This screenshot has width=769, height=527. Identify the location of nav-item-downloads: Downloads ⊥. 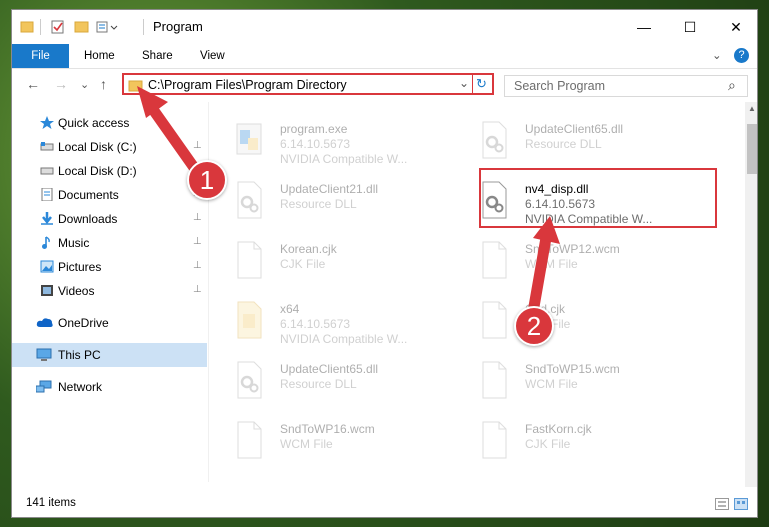
(109, 219).